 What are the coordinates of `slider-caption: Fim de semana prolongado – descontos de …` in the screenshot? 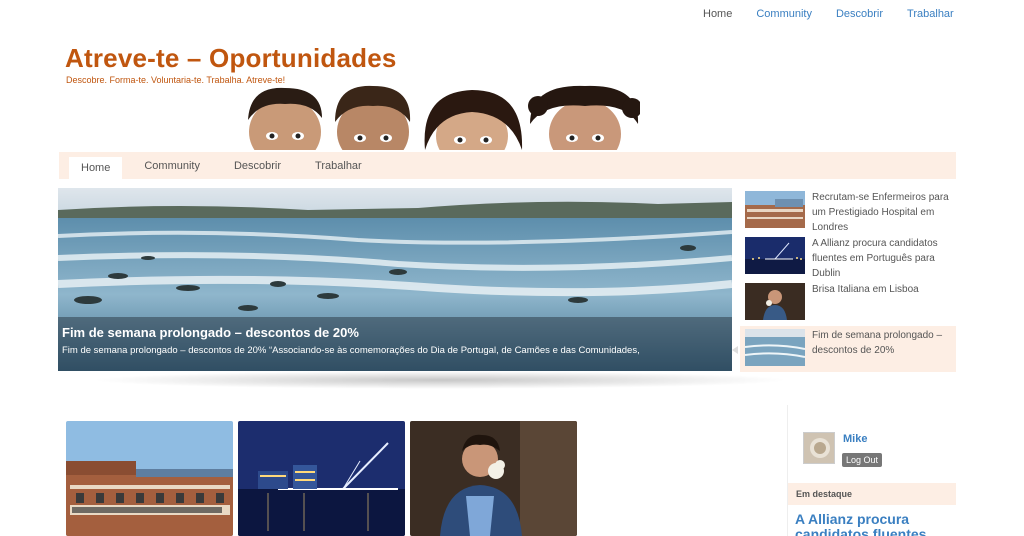 It's located at (395, 344).